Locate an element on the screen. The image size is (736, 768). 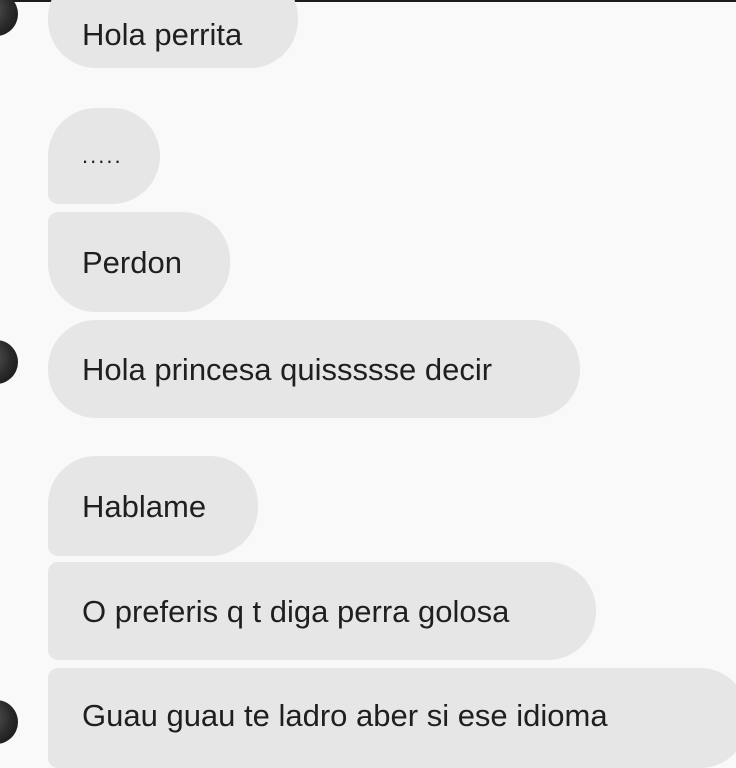
message-text: O preferis q t diga perra golosa is located at coordinates (296, 611).